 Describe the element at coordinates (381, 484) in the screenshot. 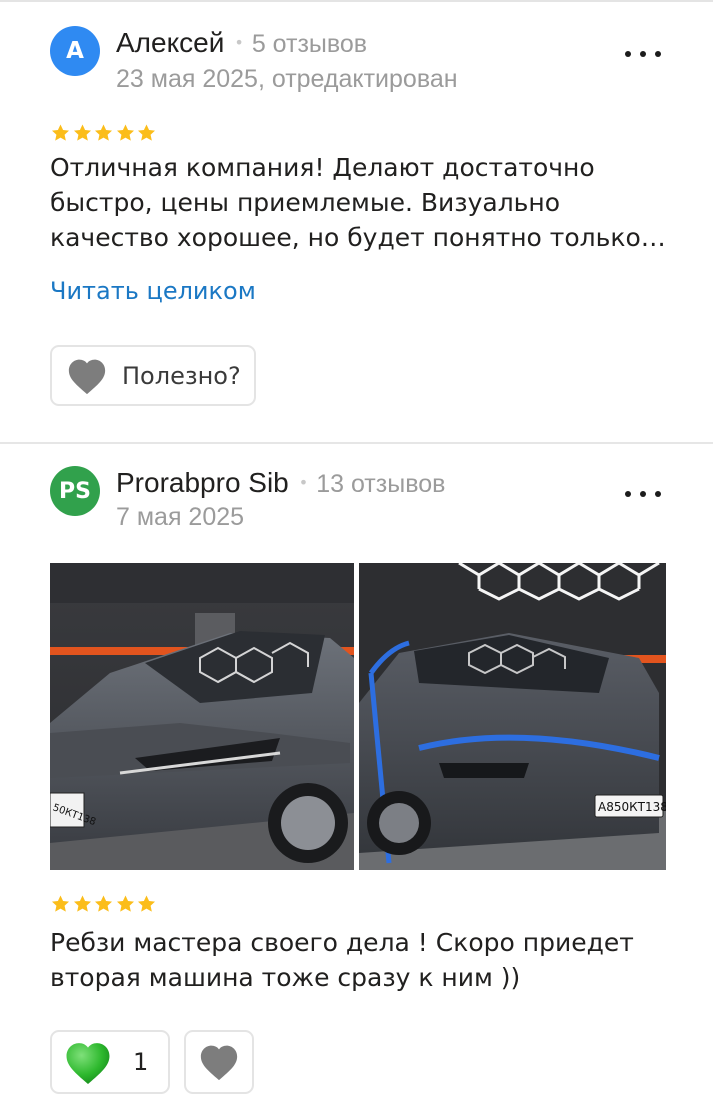

I see `author-review-count: 13 отзывов` at that location.